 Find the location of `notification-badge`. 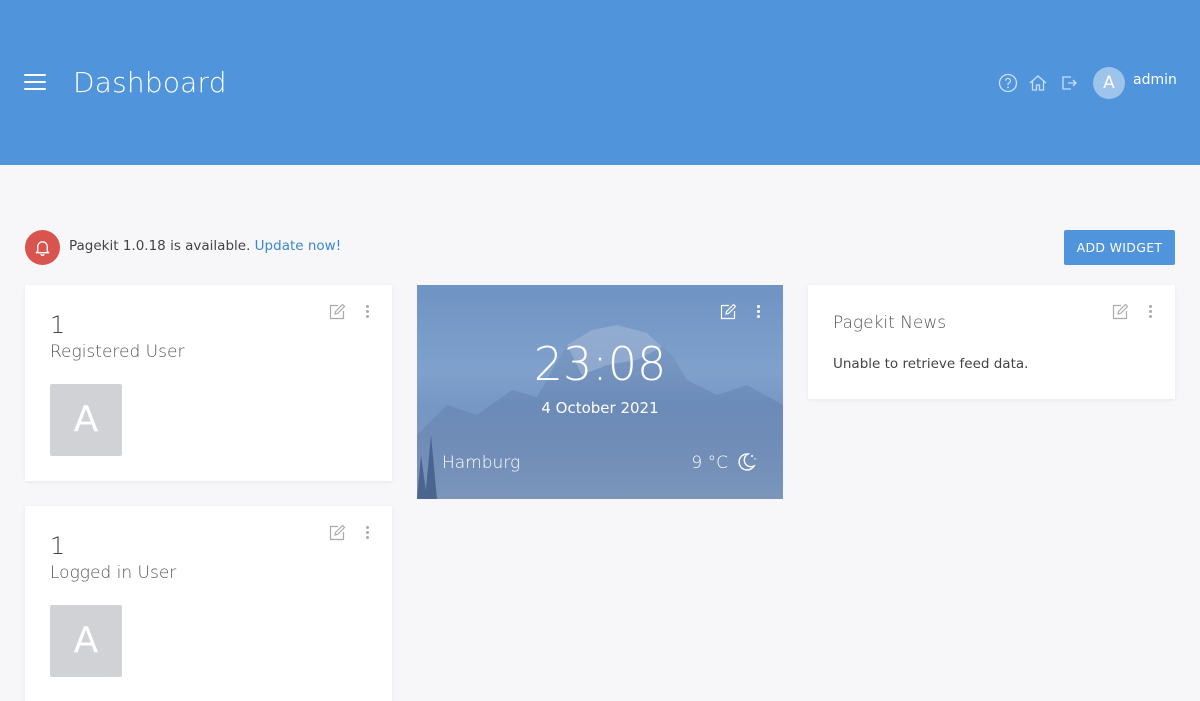

notification-badge is located at coordinates (42, 247).